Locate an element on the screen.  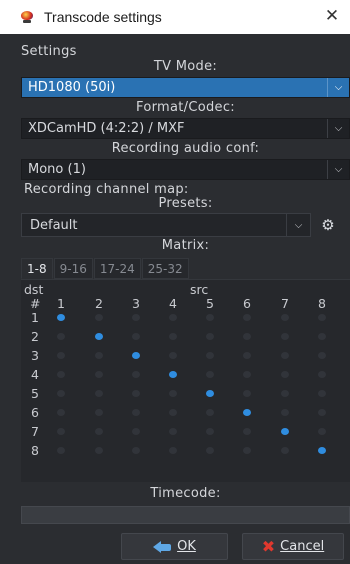
src-column-header: 3 is located at coordinates (136, 303).